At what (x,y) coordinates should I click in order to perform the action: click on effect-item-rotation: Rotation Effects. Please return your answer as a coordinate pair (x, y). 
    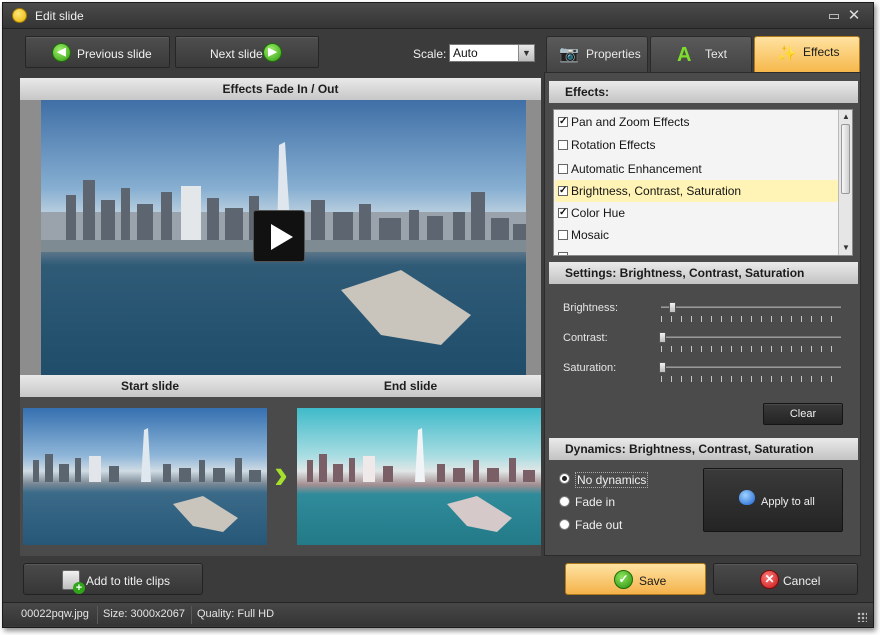
    Looking at the image, I should click on (696, 145).